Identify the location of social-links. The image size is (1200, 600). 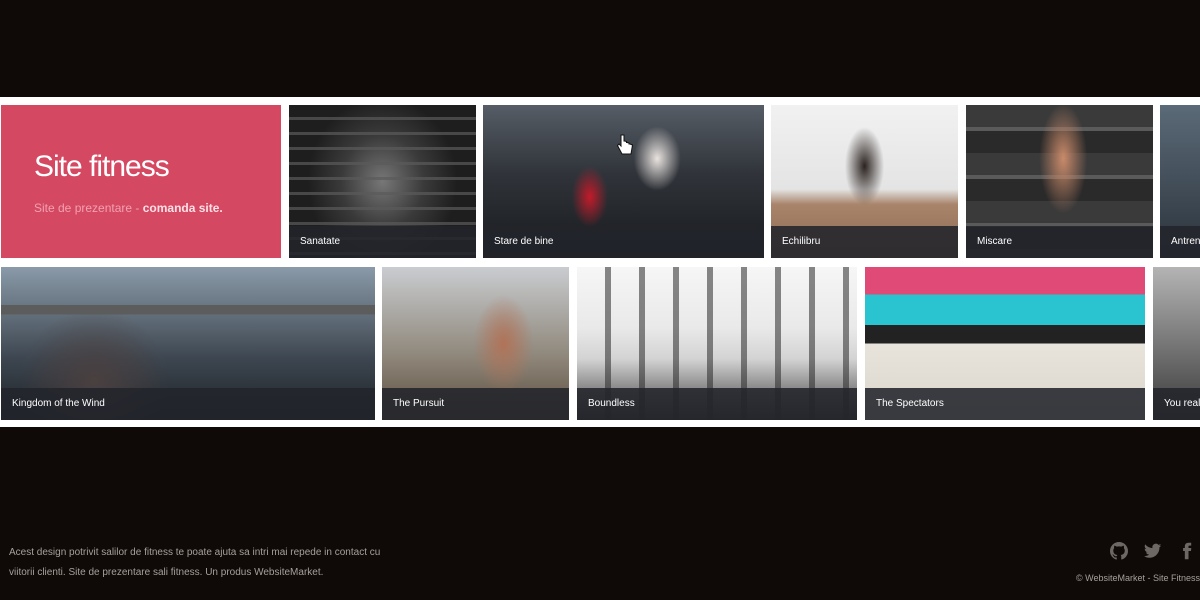
(1155, 551).